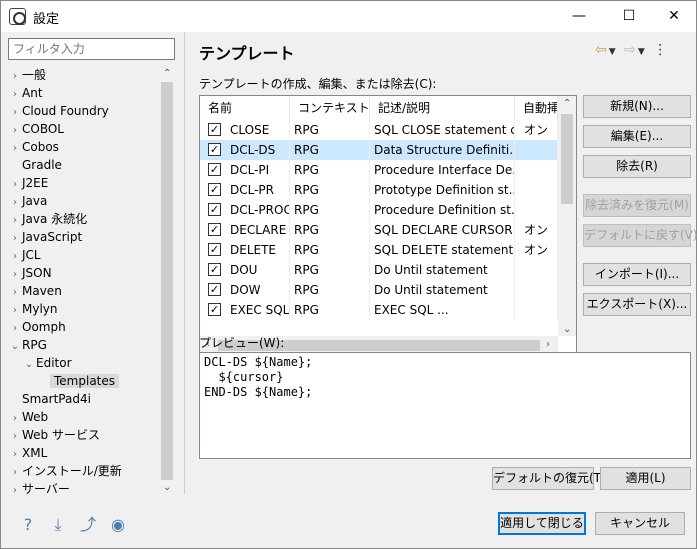  What do you see at coordinates (602, 50) in the screenshot?
I see `back-arrow-icon: ⇦` at bounding box center [602, 50].